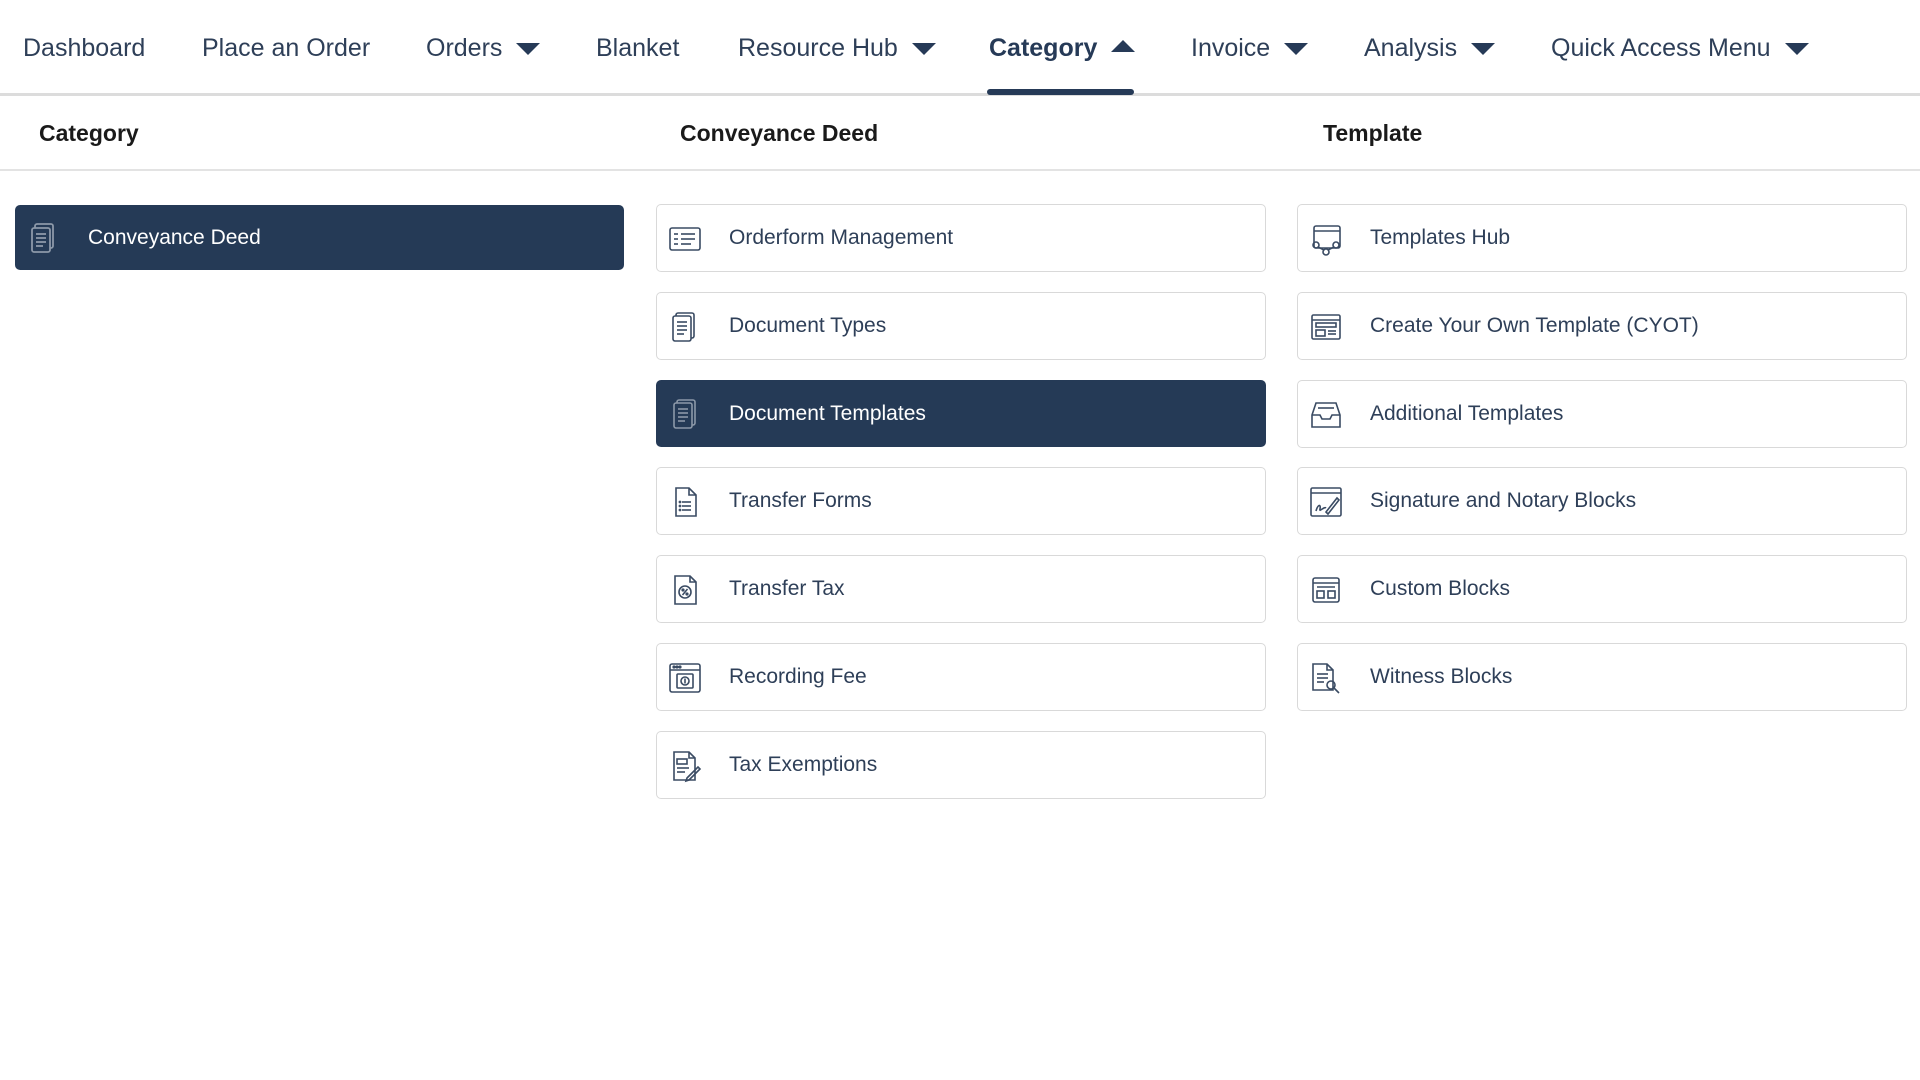 Image resolution: width=1920 pixels, height=1080 pixels. Describe the element at coordinates (1534, 325) in the screenshot. I see `menu-item-label: Create Your Own Template (CYOT)` at that location.